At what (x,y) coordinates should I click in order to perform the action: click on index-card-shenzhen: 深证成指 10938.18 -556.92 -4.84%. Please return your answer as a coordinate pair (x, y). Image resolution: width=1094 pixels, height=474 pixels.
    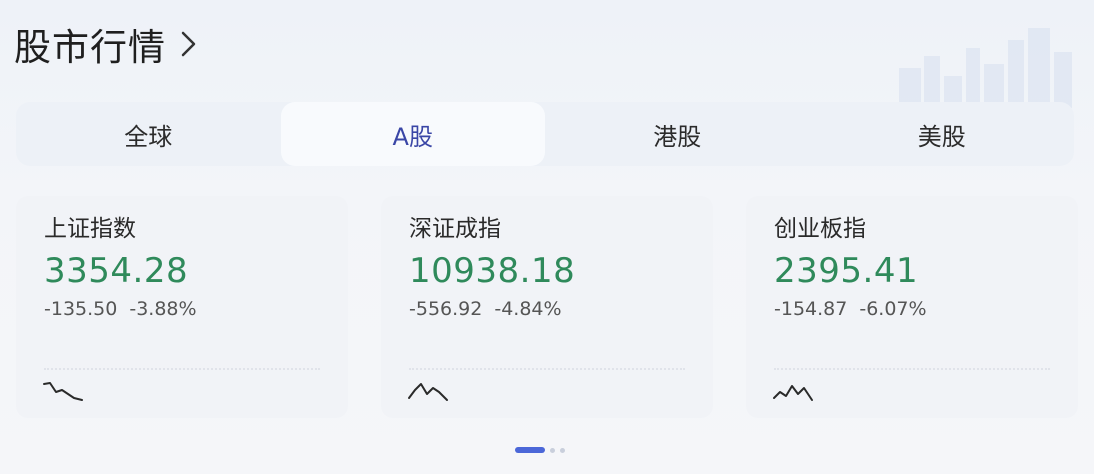
    Looking at the image, I should click on (547, 307).